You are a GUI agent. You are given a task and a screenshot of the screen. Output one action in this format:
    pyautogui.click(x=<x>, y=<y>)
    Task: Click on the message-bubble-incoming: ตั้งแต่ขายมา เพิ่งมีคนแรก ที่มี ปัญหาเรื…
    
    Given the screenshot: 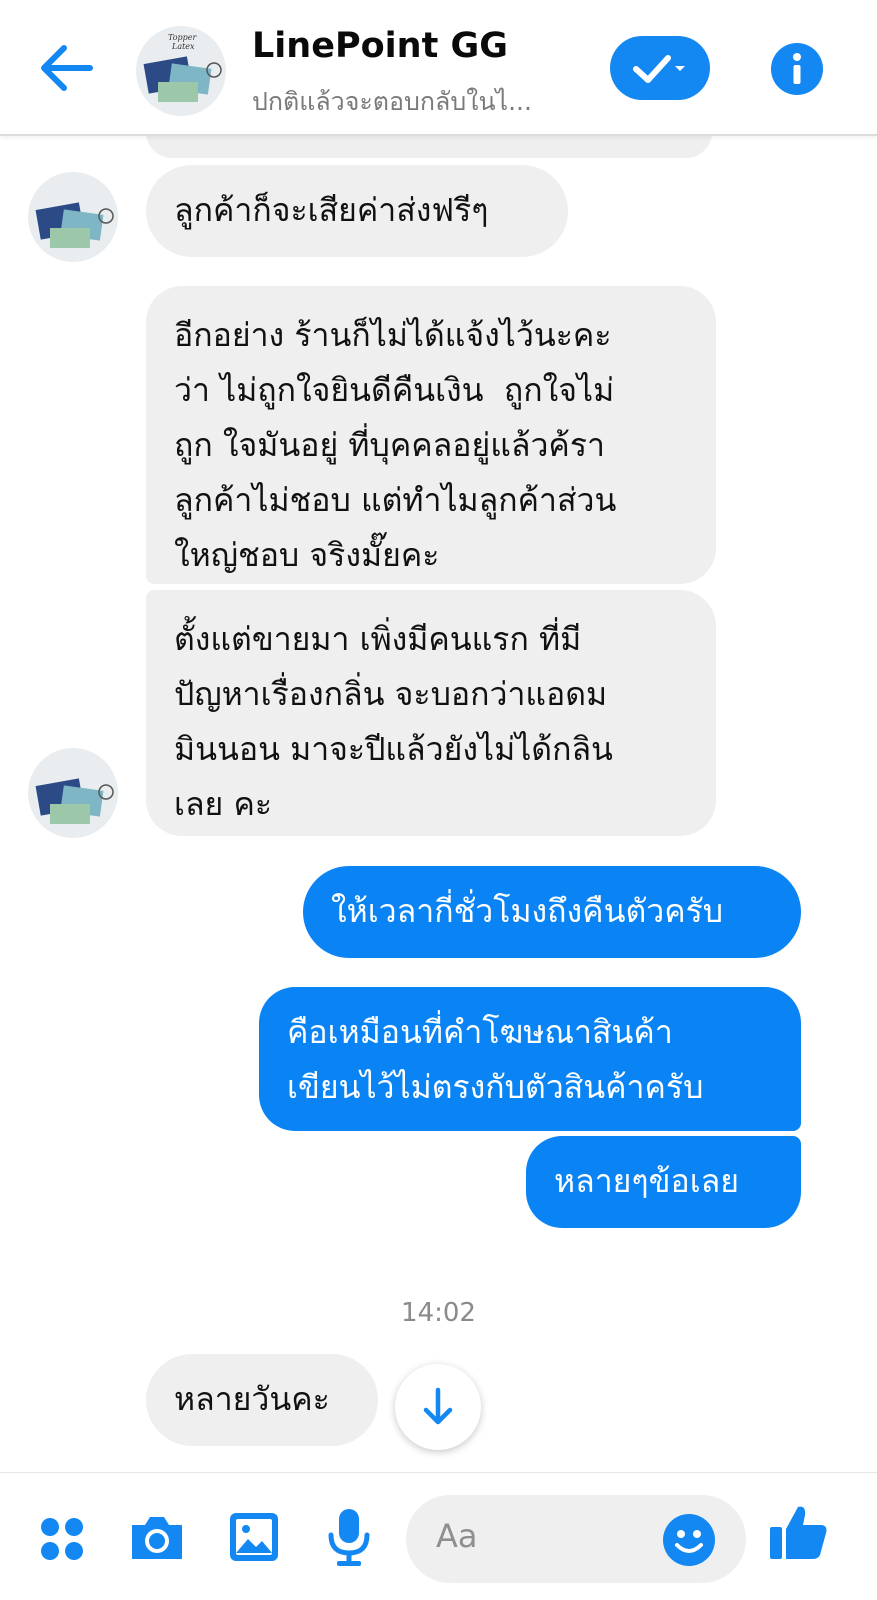 What is the action you would take?
    pyautogui.click(x=431, y=713)
    